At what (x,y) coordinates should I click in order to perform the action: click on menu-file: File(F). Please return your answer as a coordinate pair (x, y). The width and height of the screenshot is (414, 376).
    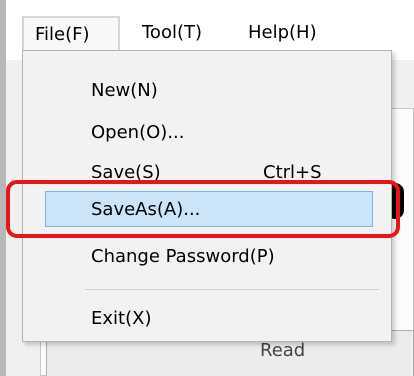
    Looking at the image, I should click on (71, 33).